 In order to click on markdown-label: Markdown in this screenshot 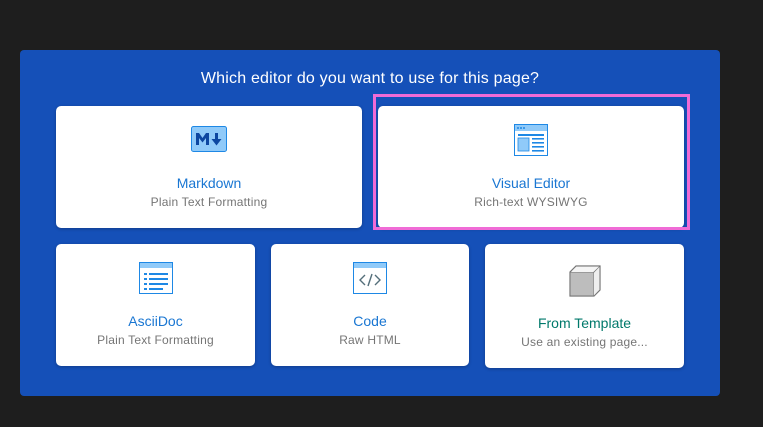, I will do `click(209, 183)`.